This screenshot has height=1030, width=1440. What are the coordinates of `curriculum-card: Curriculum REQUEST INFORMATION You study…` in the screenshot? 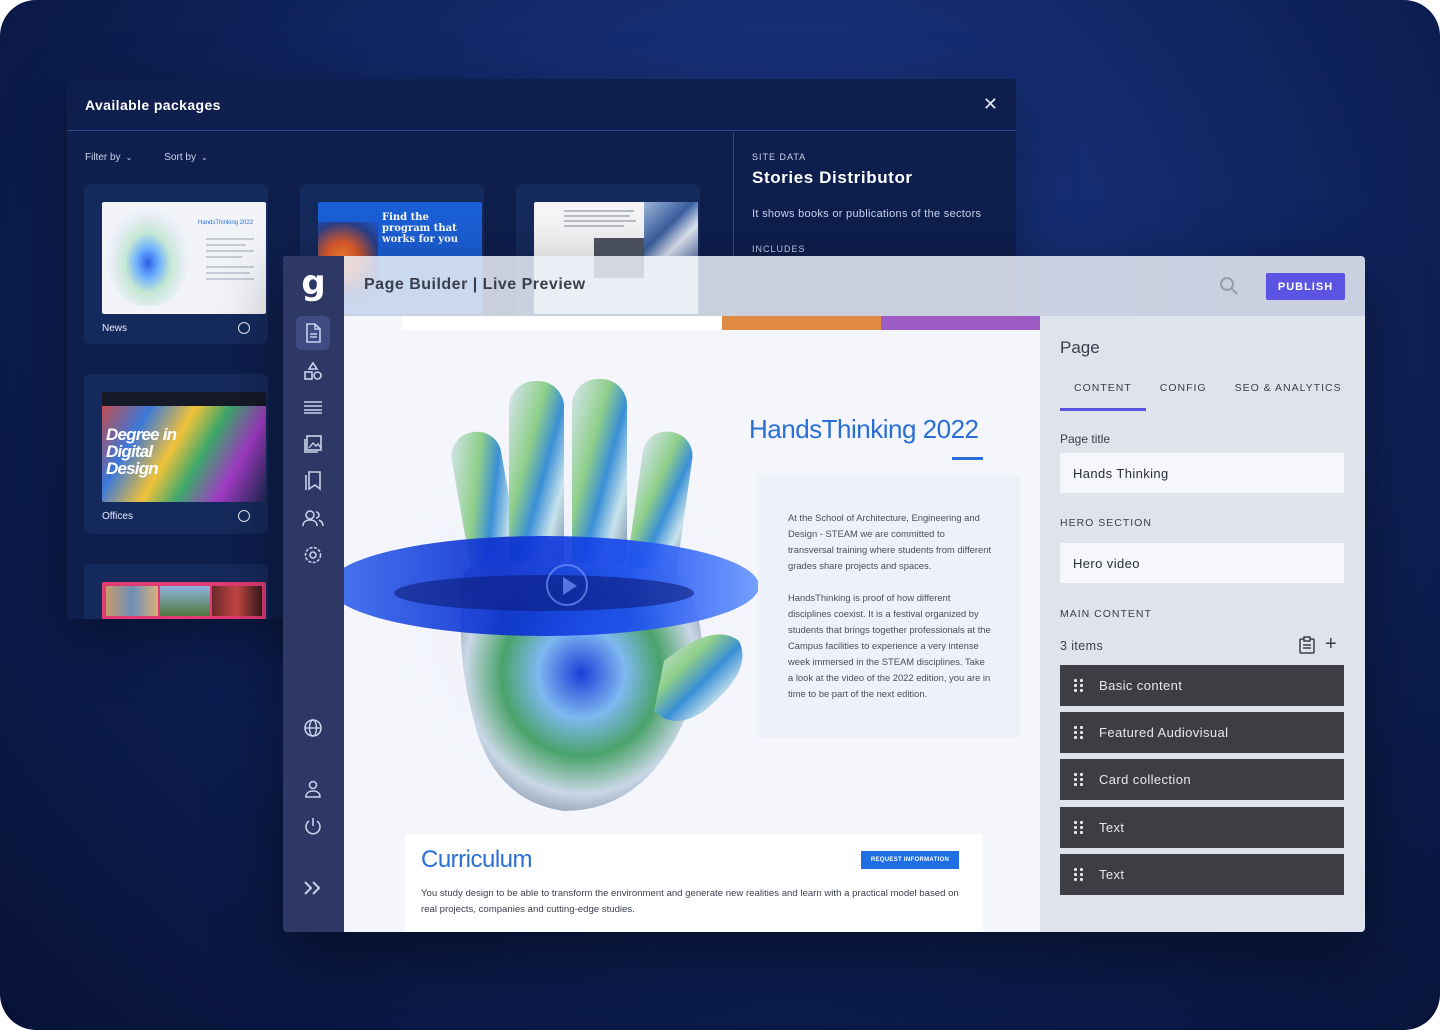 It's located at (694, 883).